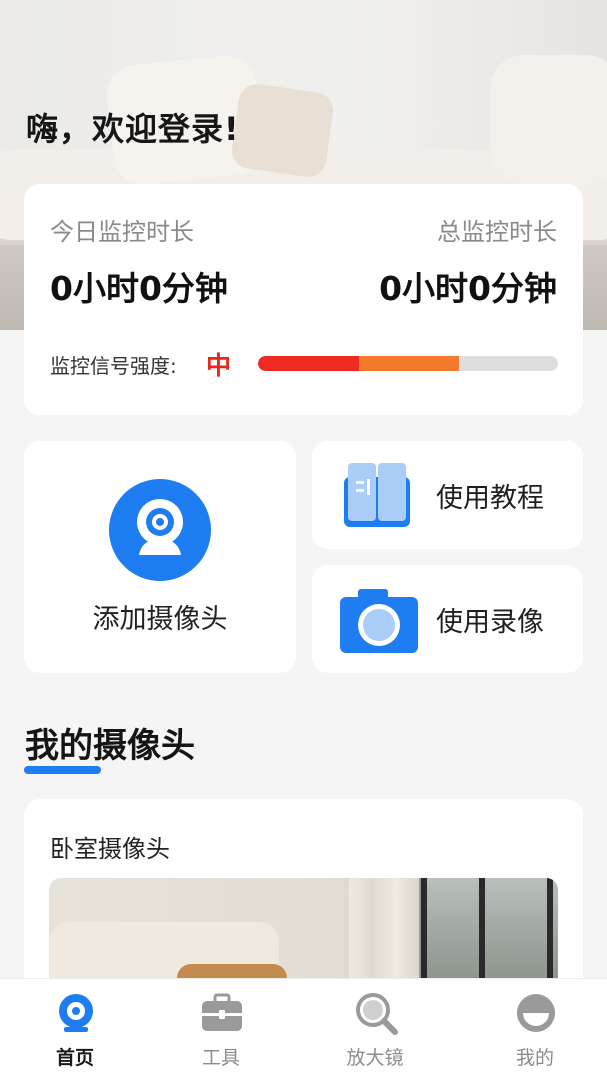 Image resolution: width=607 pixels, height=1081 pixels. What do you see at coordinates (62, 770) in the screenshot?
I see `section-title-underline` at bounding box center [62, 770].